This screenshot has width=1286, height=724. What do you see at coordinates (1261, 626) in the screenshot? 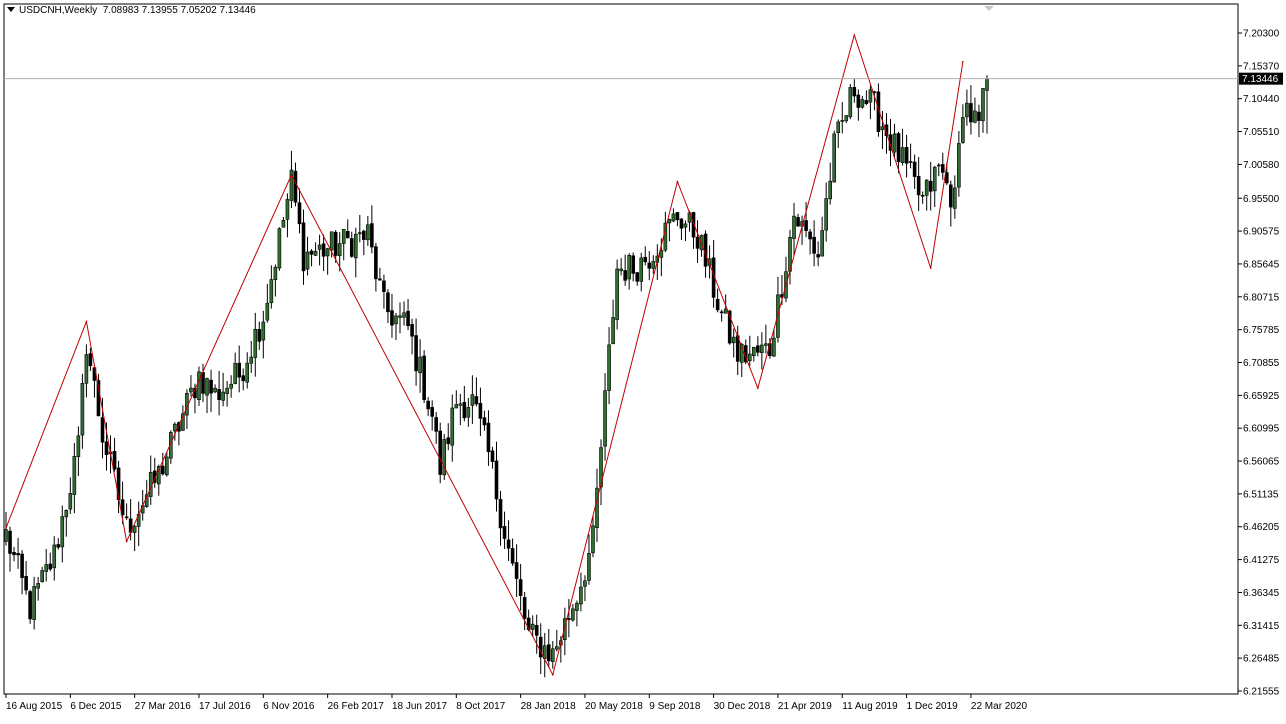
I see `y-tick-label: 6.31415` at bounding box center [1261, 626].